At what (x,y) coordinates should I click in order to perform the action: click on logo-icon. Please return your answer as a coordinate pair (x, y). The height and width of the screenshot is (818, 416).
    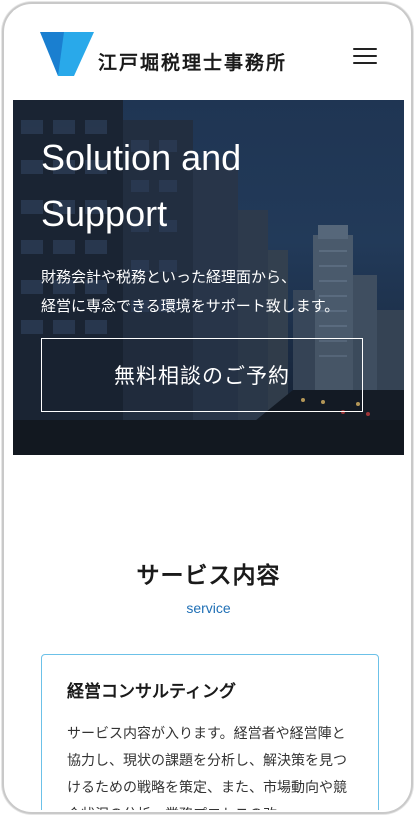
    Looking at the image, I should click on (67, 54).